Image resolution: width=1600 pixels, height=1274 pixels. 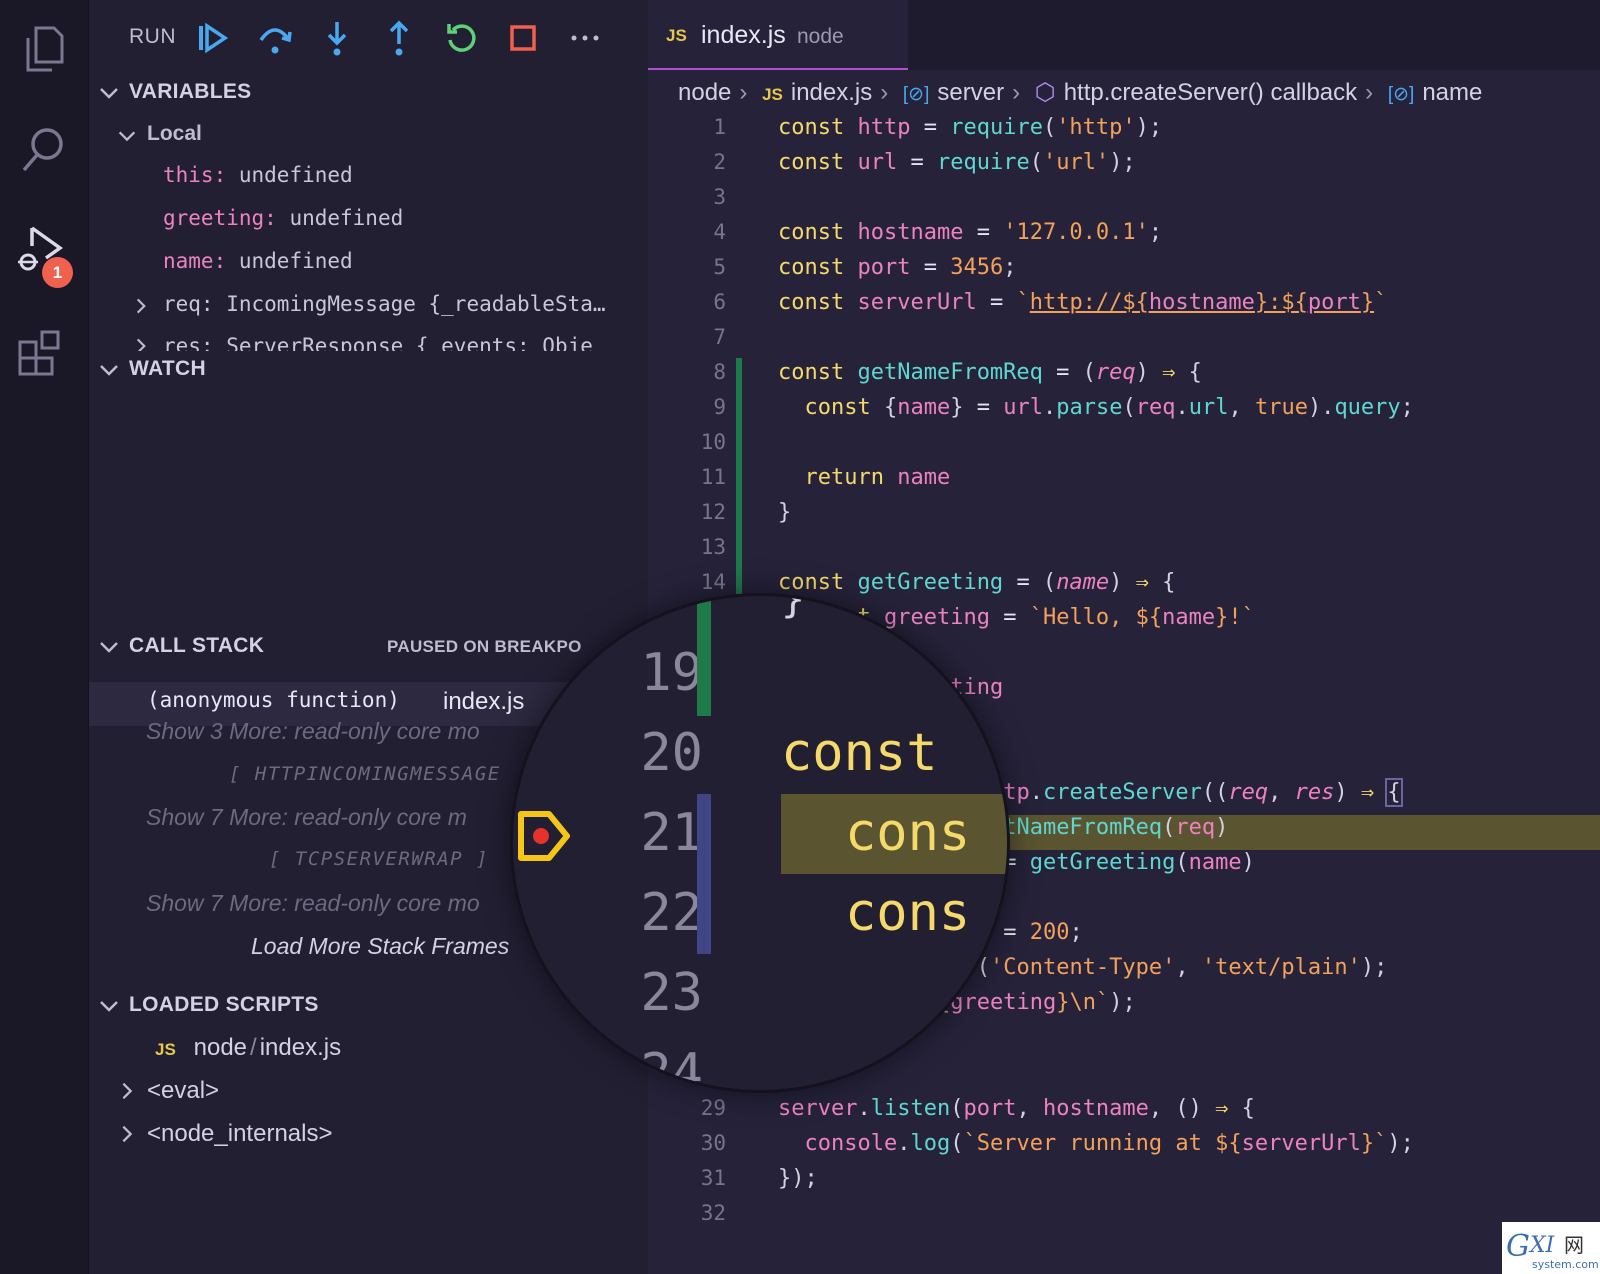 I want to click on magnified-line-number: 20, so click(x=671, y=753).